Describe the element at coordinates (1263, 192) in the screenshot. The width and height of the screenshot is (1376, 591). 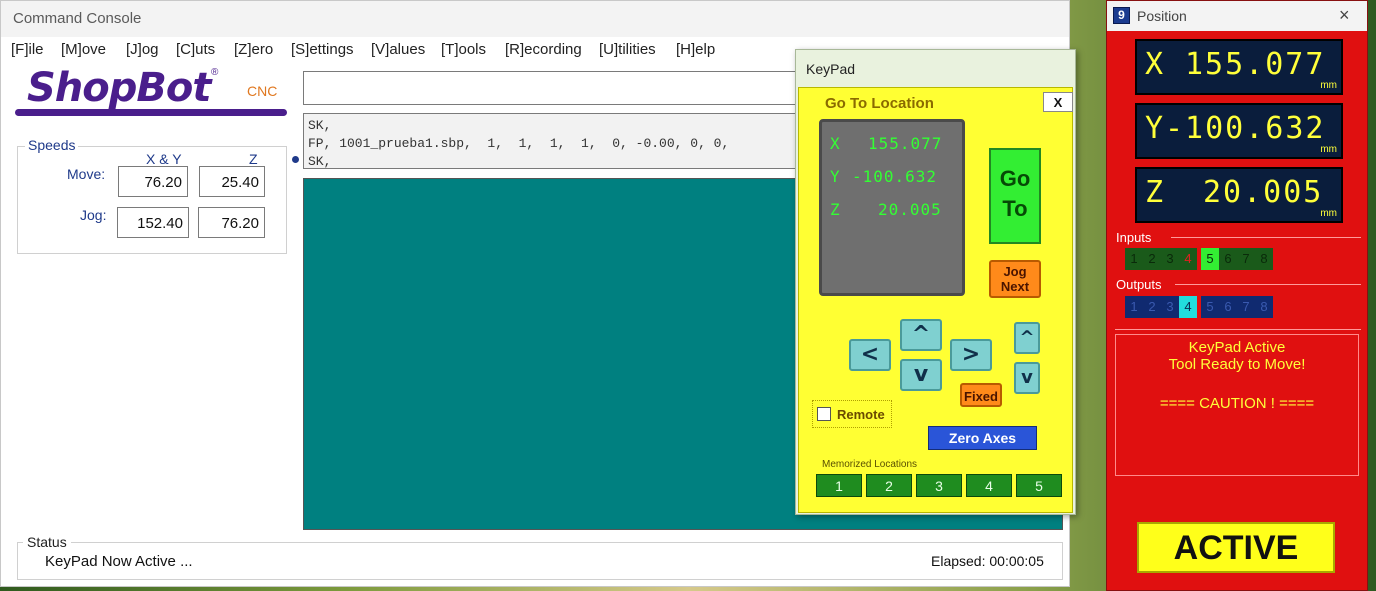
I see `z-position-value: 20.005` at that location.